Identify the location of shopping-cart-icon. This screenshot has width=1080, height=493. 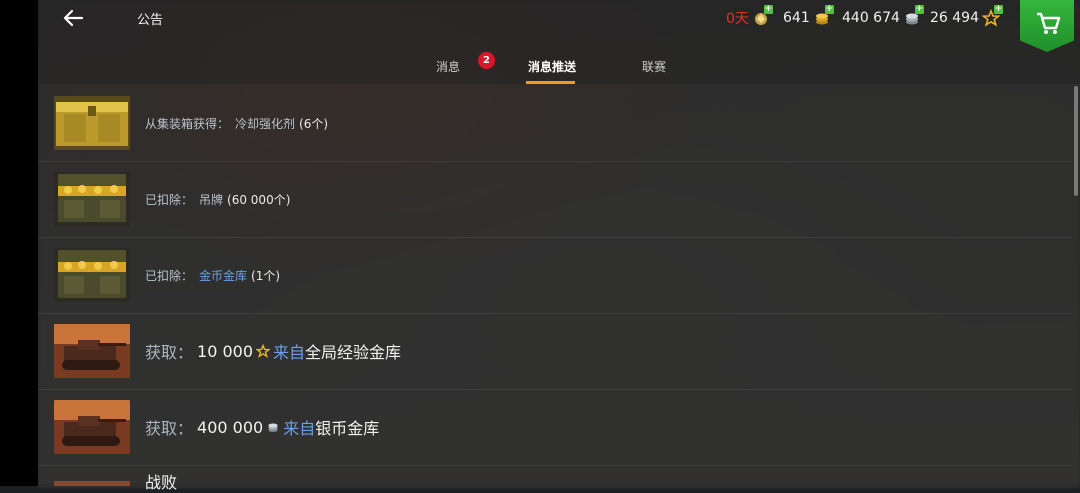
(1049, 23).